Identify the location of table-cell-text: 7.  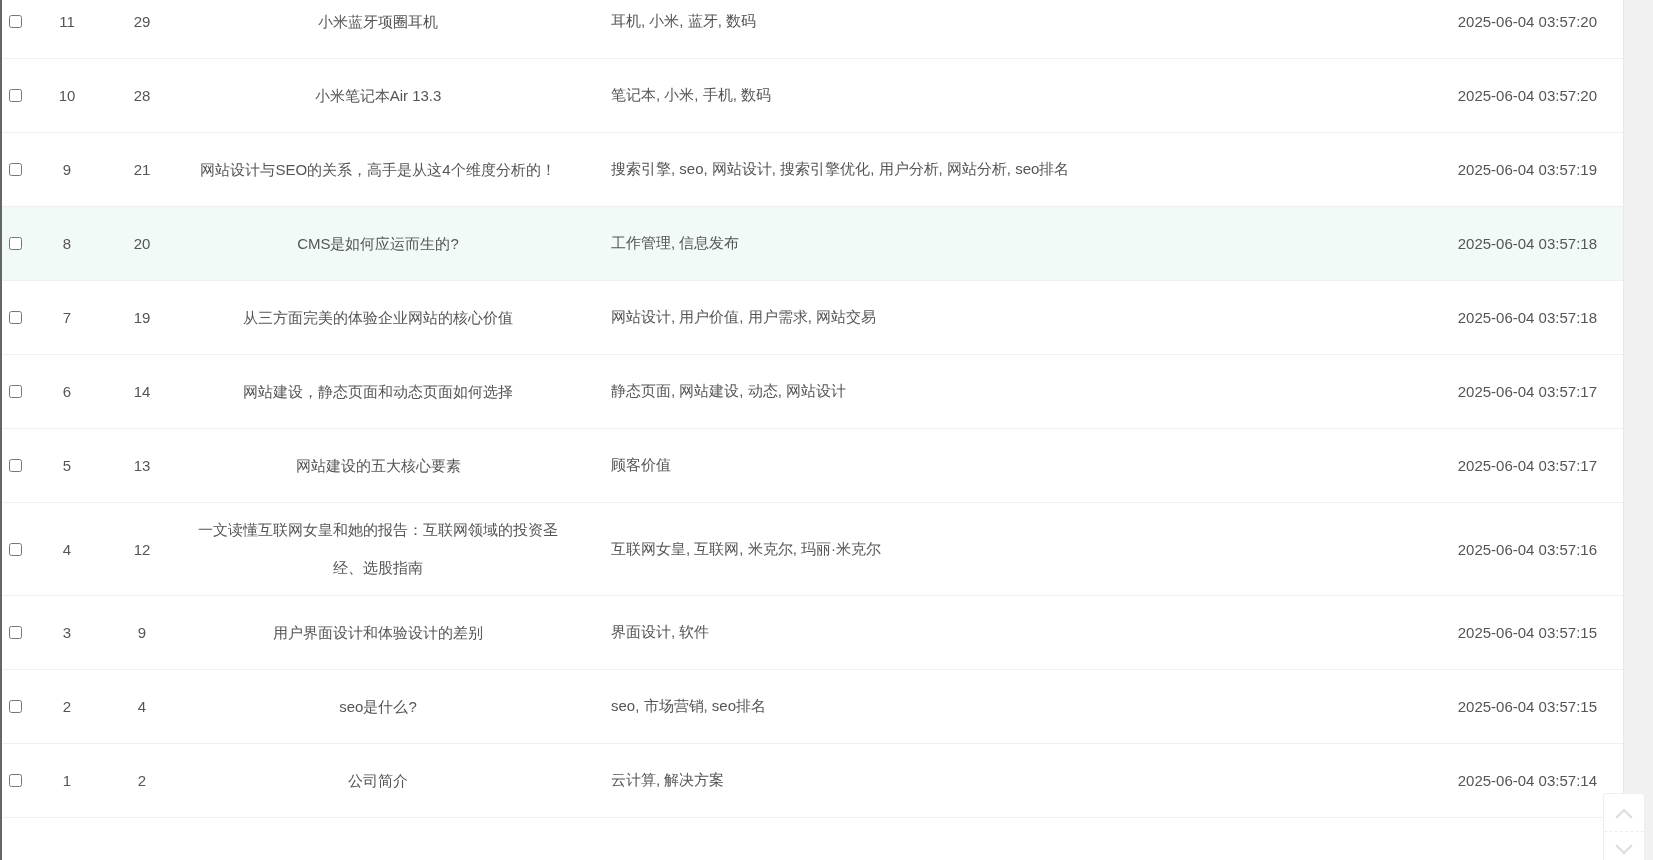
(67, 317).